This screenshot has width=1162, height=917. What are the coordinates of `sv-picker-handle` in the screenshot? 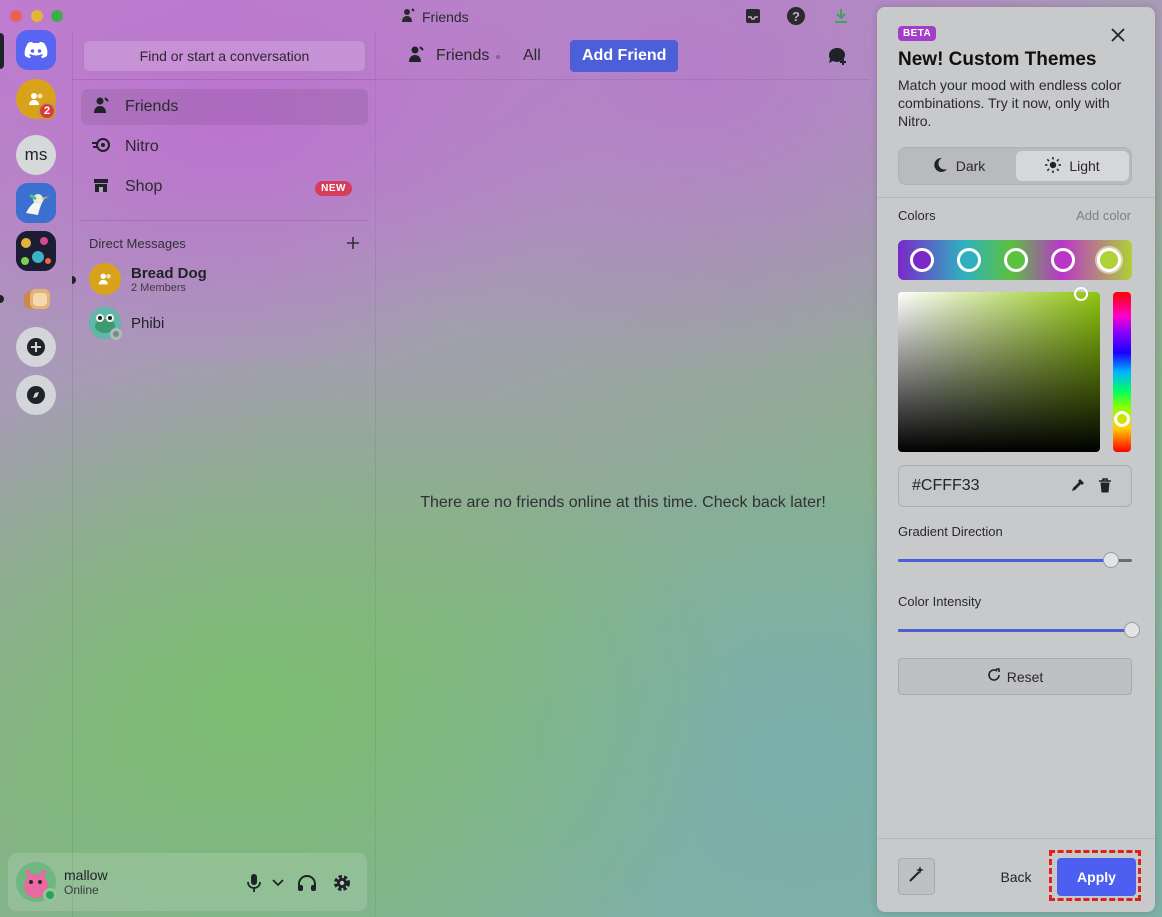 It's located at (1081, 294).